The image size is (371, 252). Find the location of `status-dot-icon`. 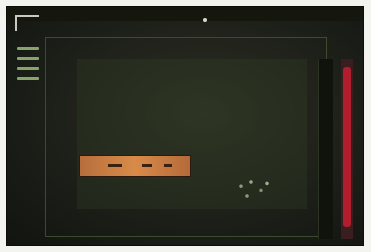

status-dot-icon is located at coordinates (205, 20).